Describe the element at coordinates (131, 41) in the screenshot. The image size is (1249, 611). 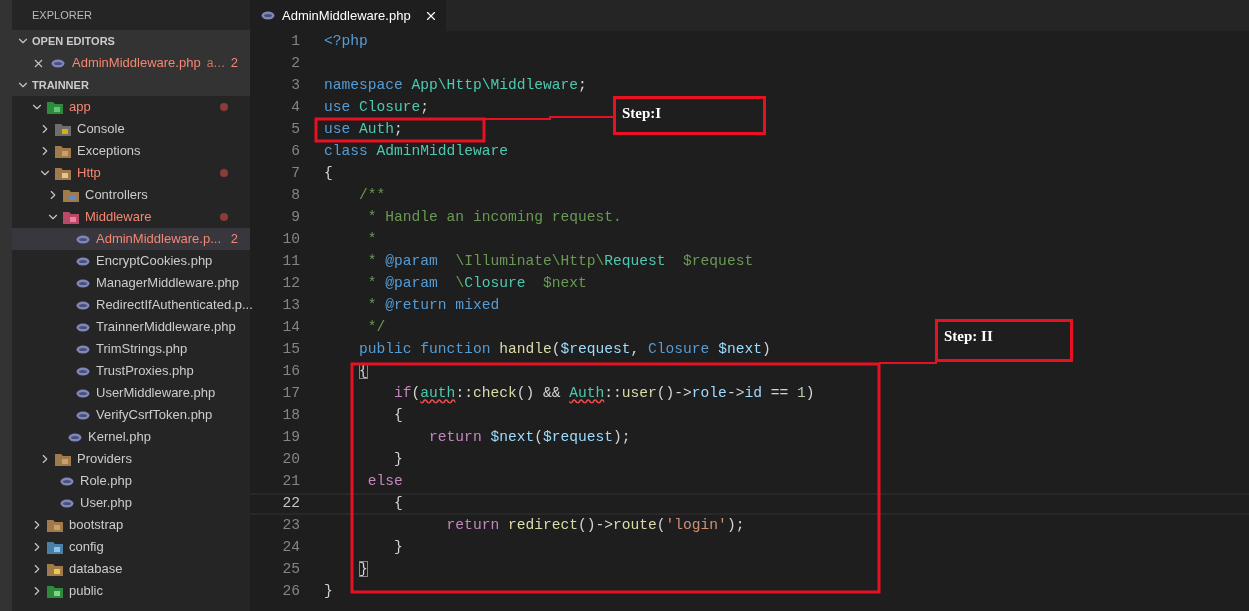
I see `section-header: OPEN EDITORS` at that location.